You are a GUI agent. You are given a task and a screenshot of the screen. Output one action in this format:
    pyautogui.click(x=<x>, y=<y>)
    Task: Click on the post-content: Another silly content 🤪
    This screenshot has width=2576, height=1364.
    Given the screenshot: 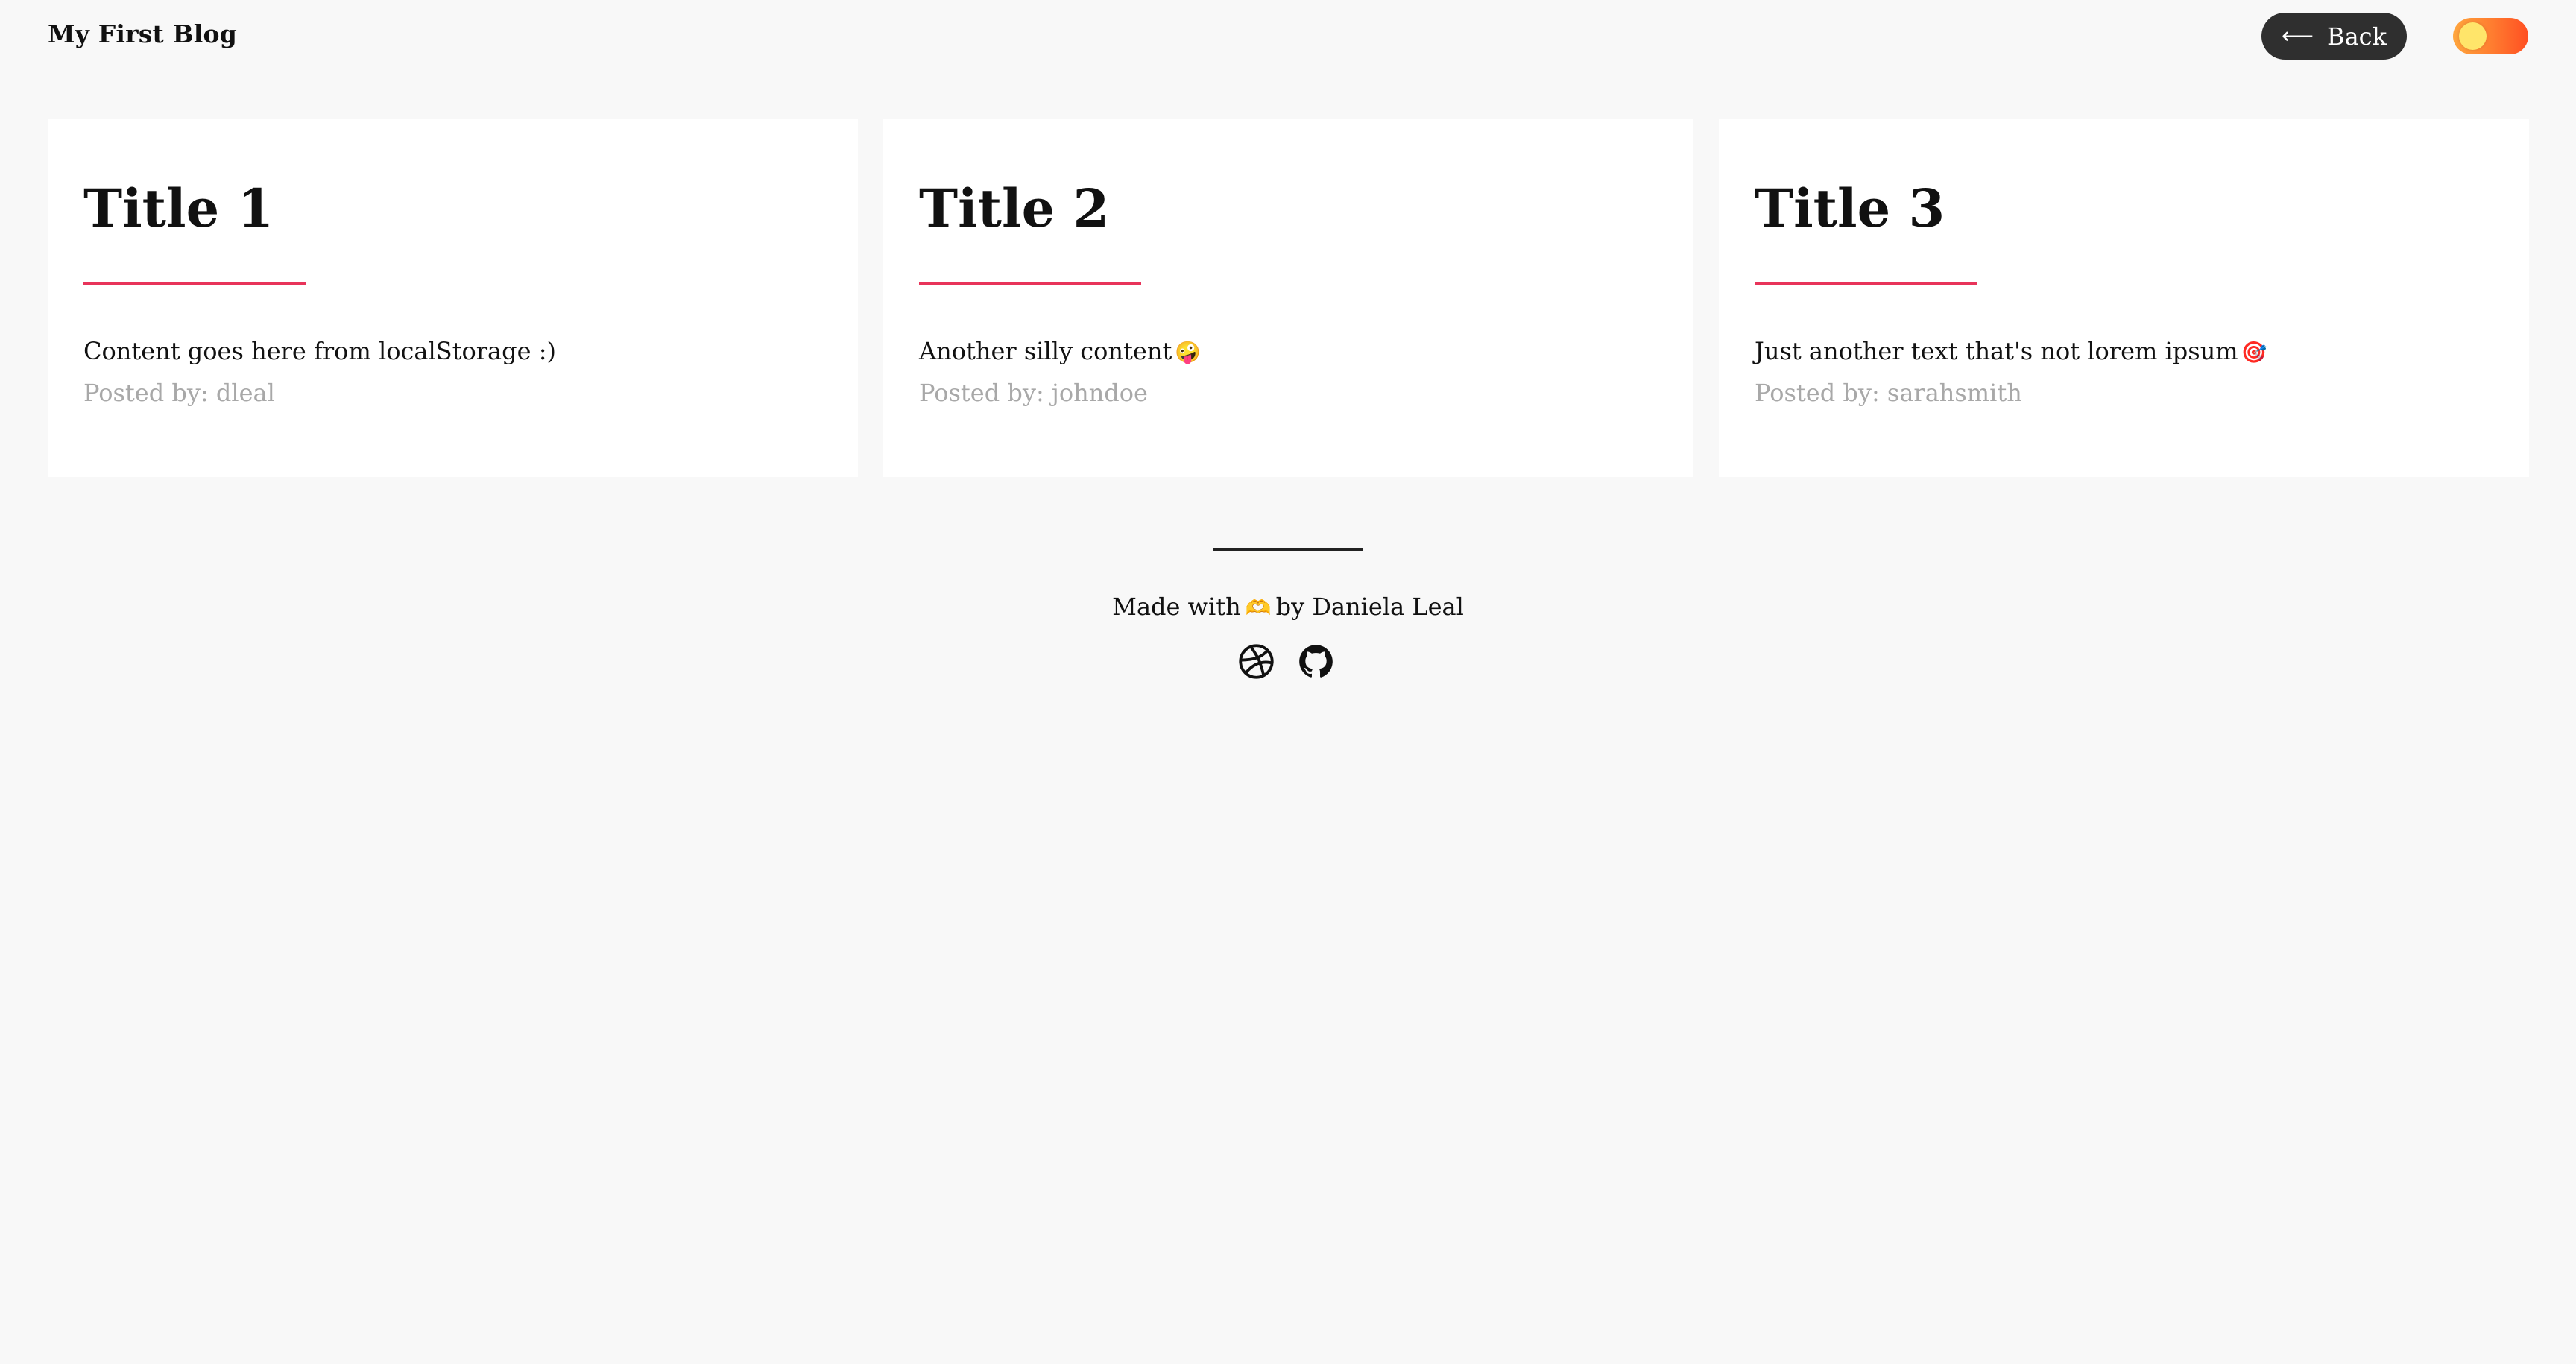 What is the action you would take?
    pyautogui.click(x=1060, y=351)
    